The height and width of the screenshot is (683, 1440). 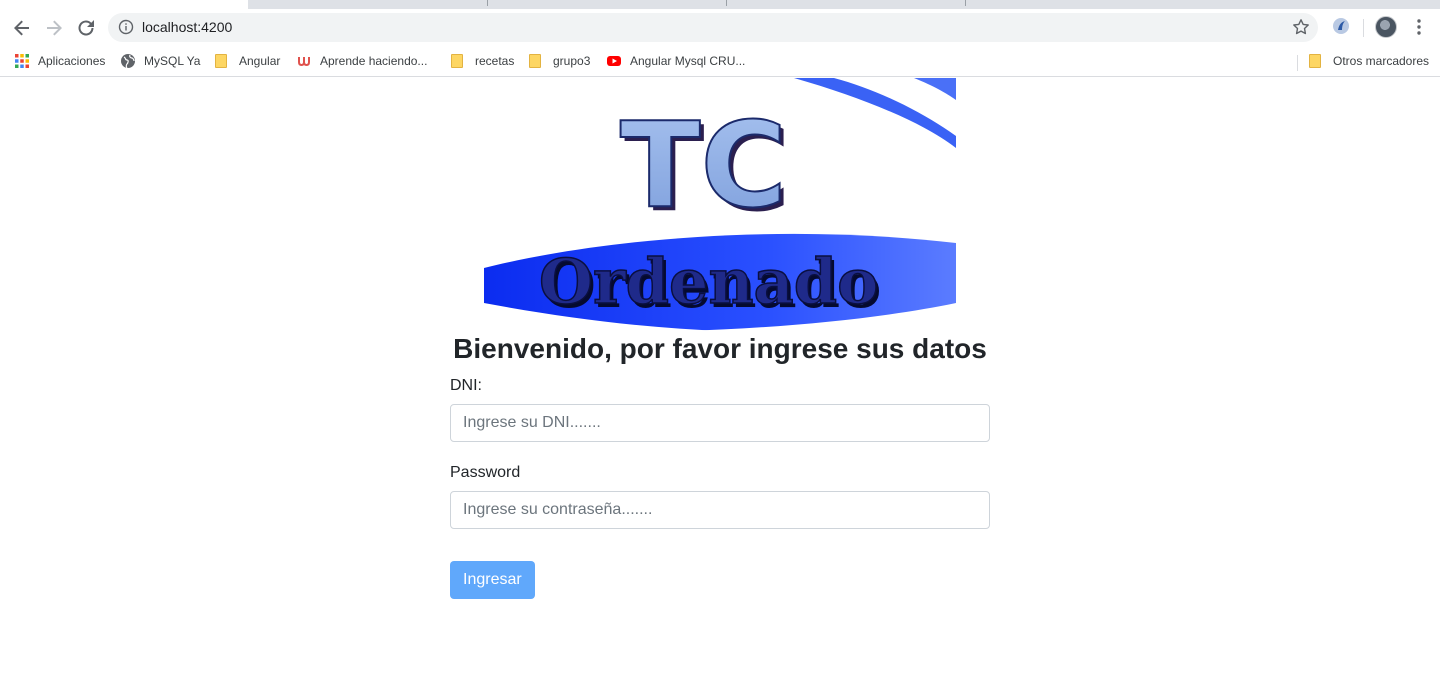 I want to click on svg-text: Ordenado, so click(x=708, y=281).